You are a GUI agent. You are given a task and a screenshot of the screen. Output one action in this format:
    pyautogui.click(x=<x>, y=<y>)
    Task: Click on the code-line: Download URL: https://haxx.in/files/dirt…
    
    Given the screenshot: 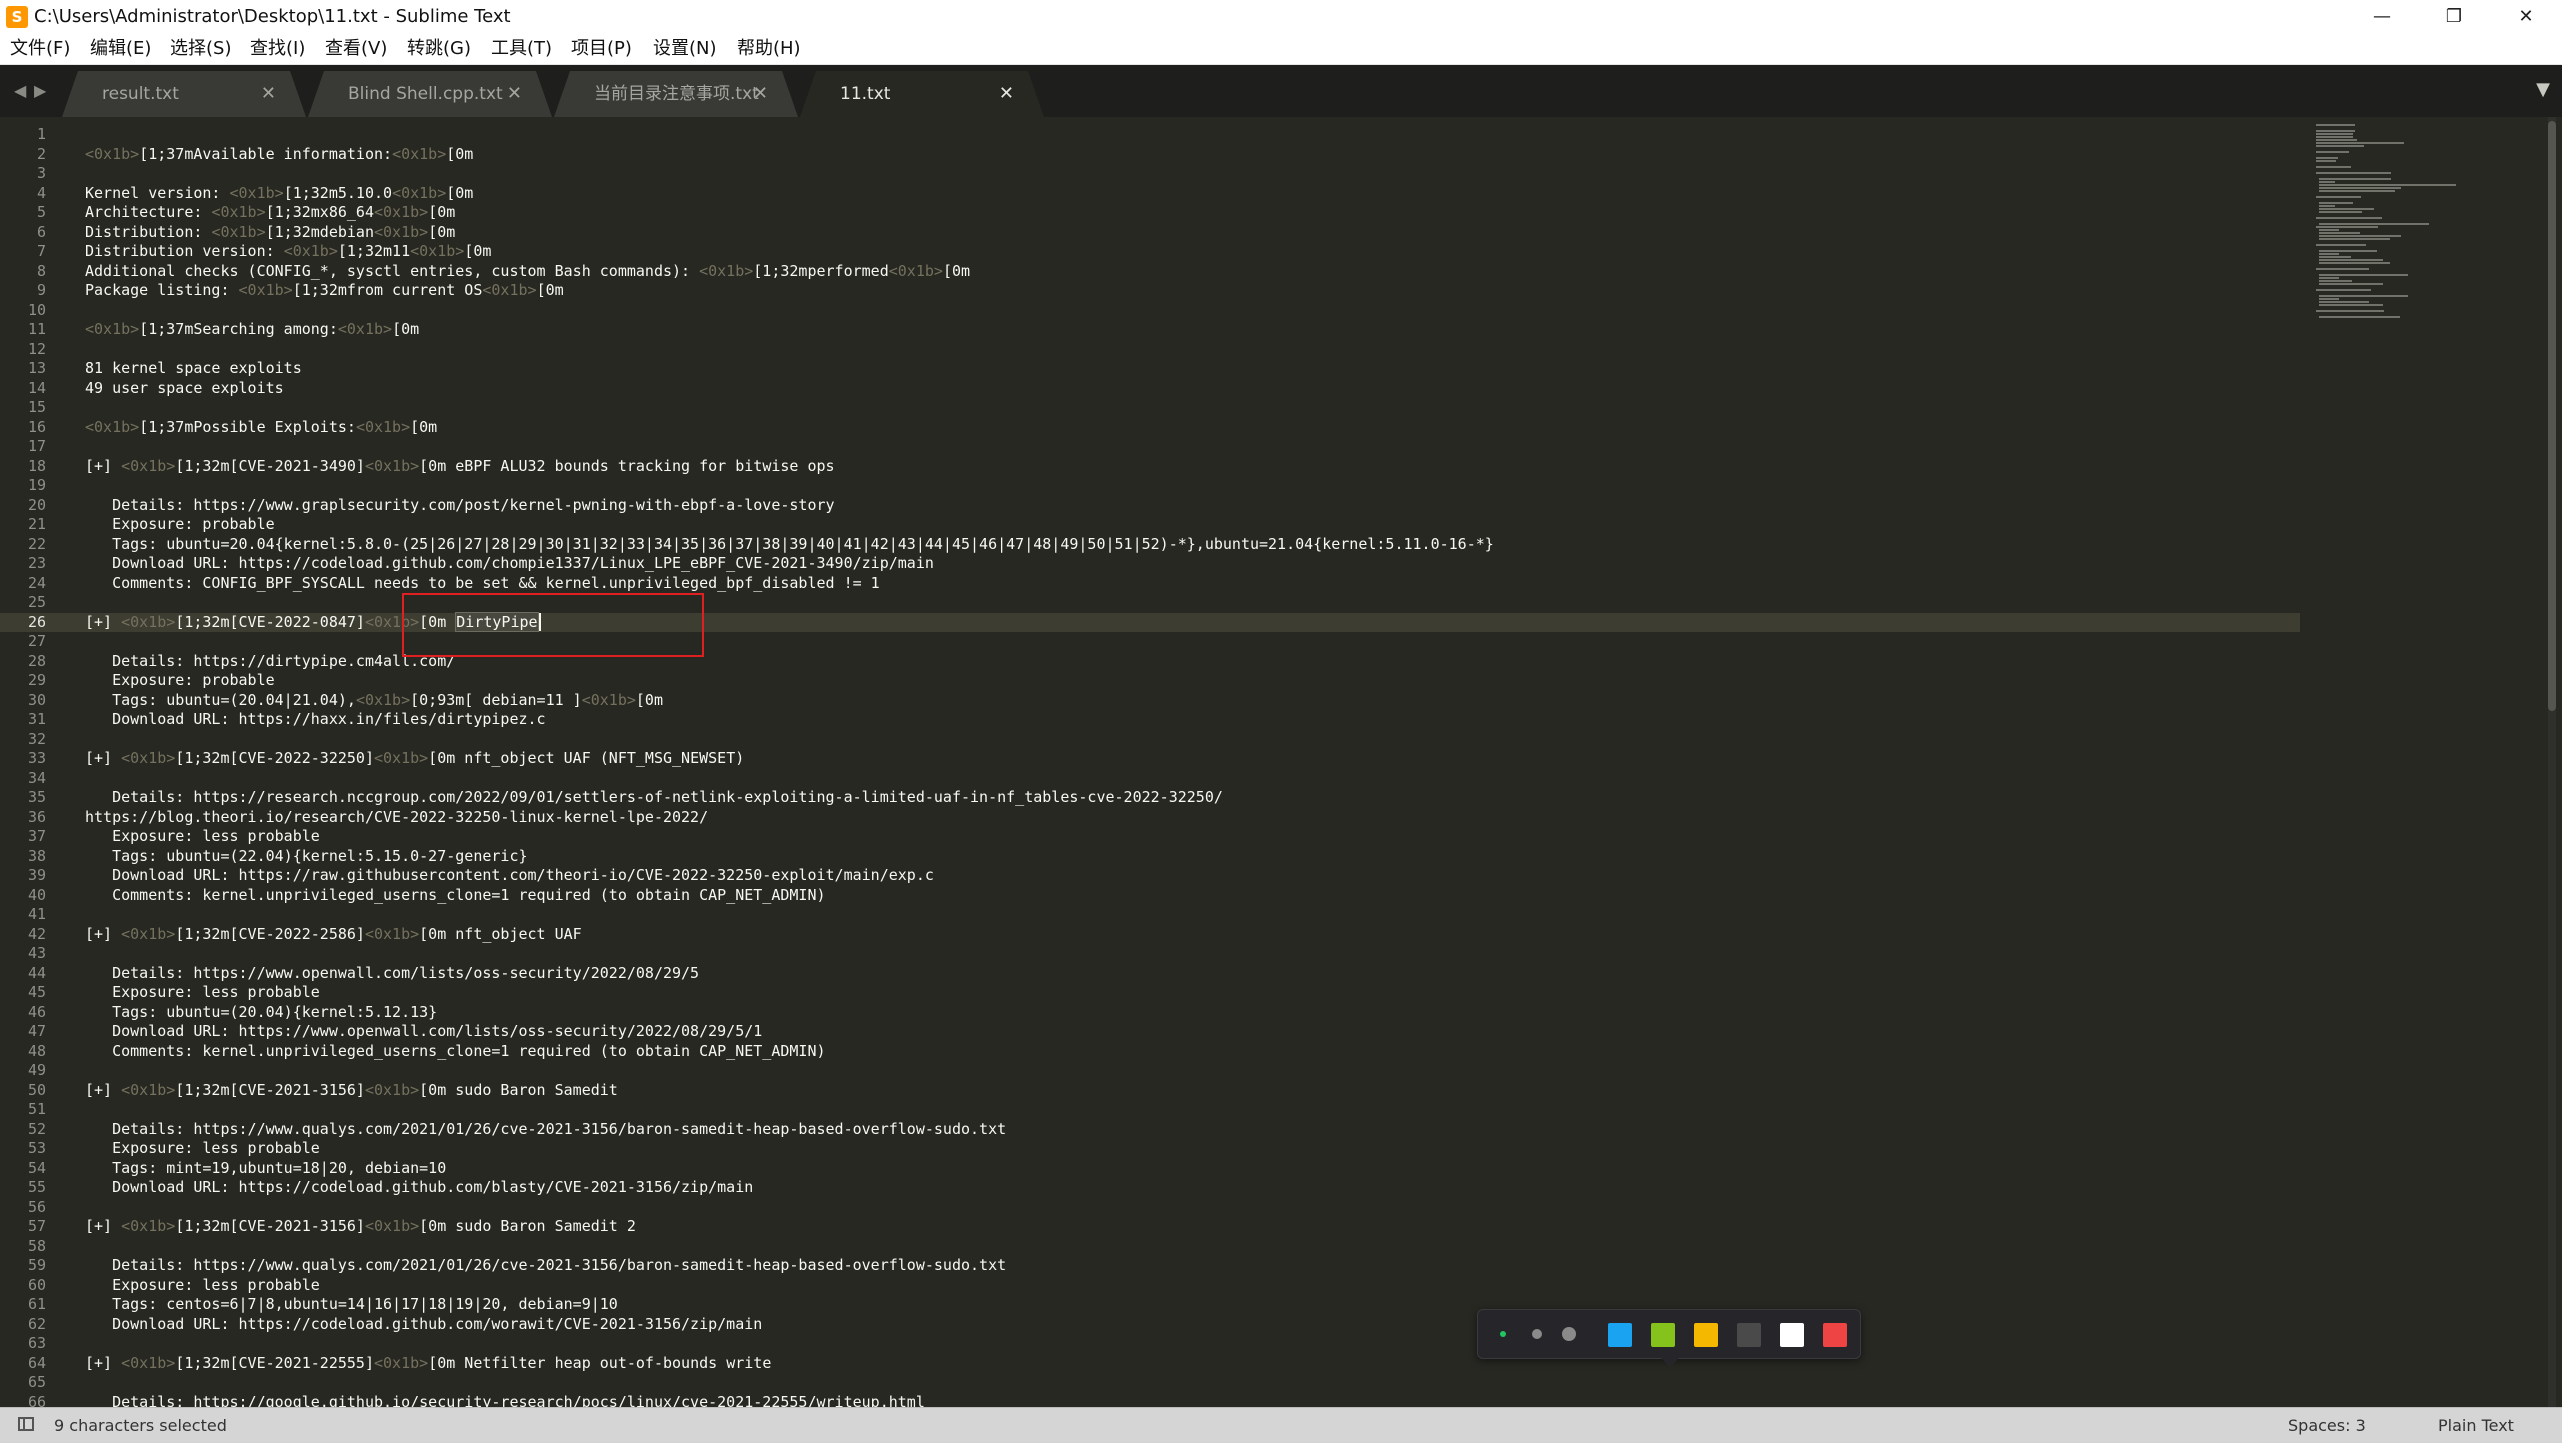 What is the action you would take?
    pyautogui.click(x=315, y=720)
    